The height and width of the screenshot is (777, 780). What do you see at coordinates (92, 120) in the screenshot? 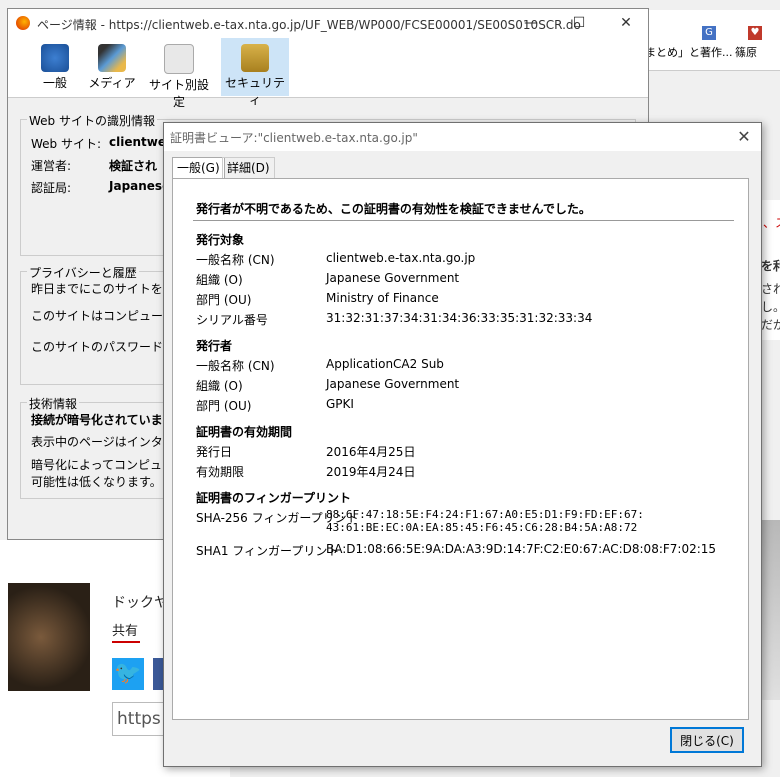
I see `identity-header: Web サイトの識別情報` at bounding box center [92, 120].